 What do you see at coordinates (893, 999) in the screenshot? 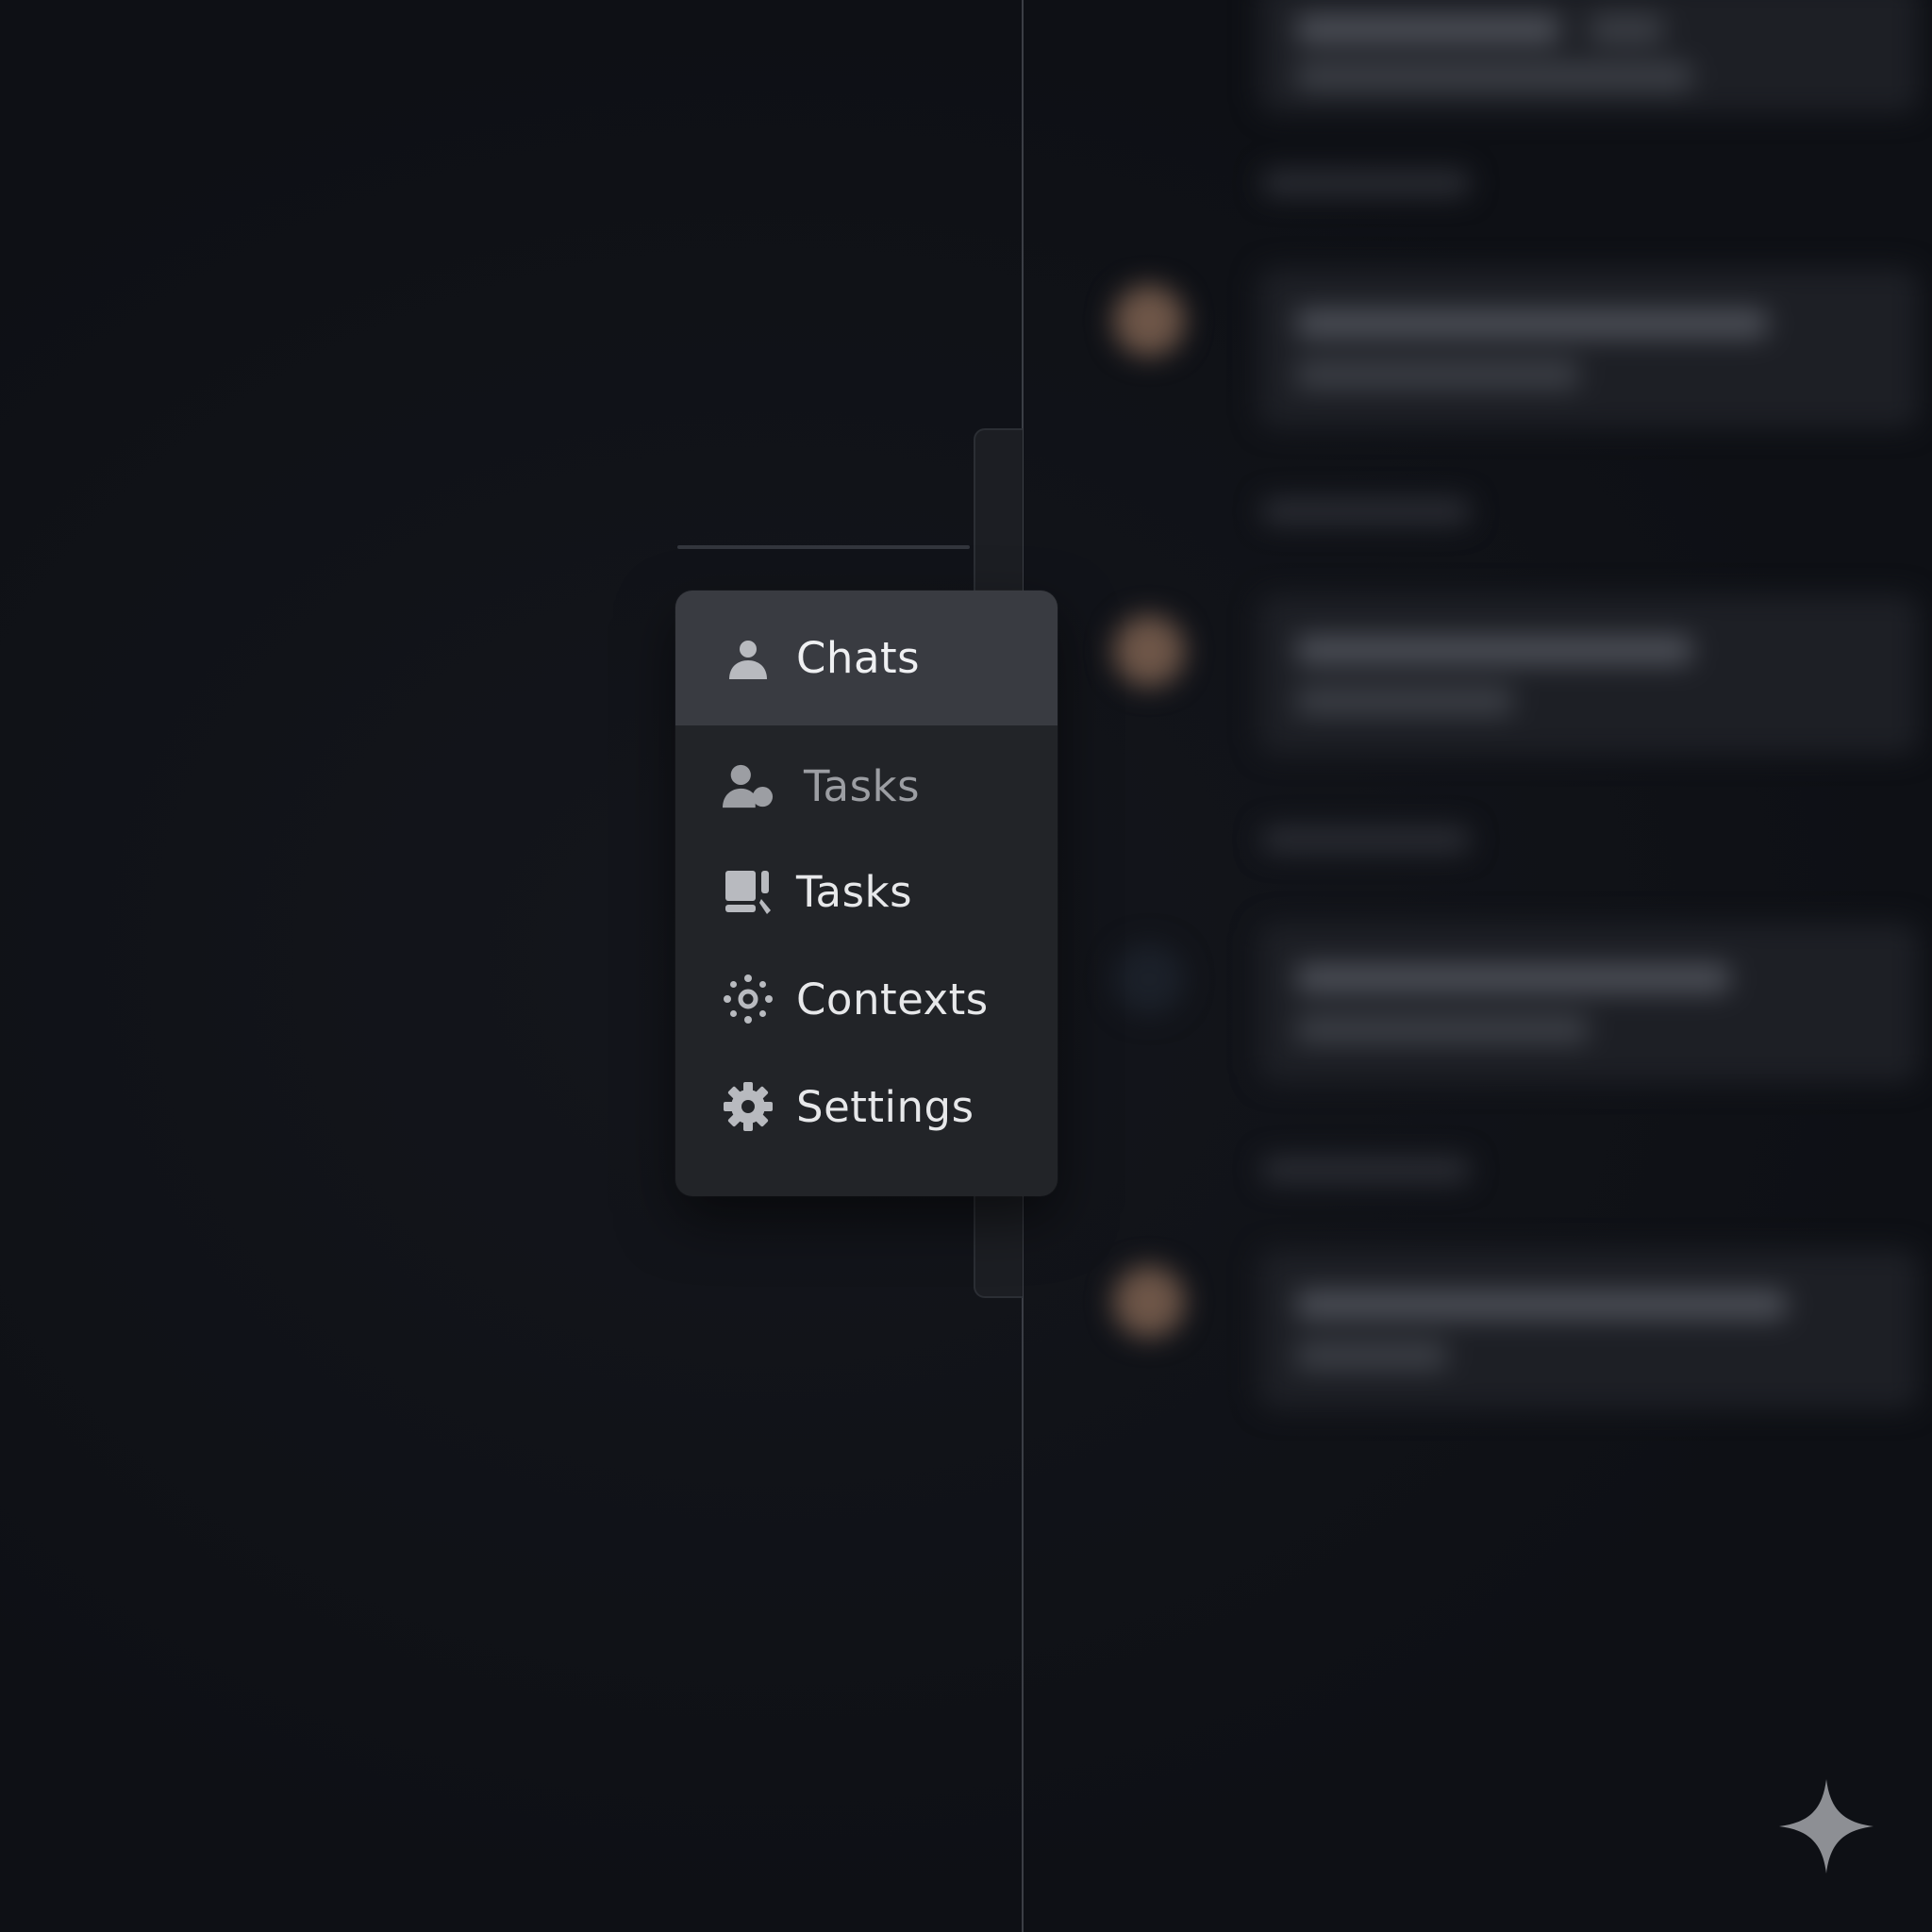
I see `menu-item-label: Contexts` at bounding box center [893, 999].